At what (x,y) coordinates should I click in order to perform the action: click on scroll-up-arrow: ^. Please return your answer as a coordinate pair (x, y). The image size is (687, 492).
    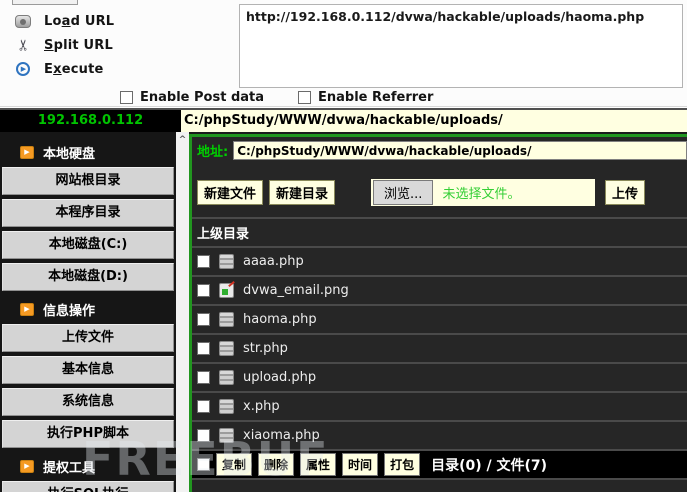
    Looking at the image, I should click on (182, 138).